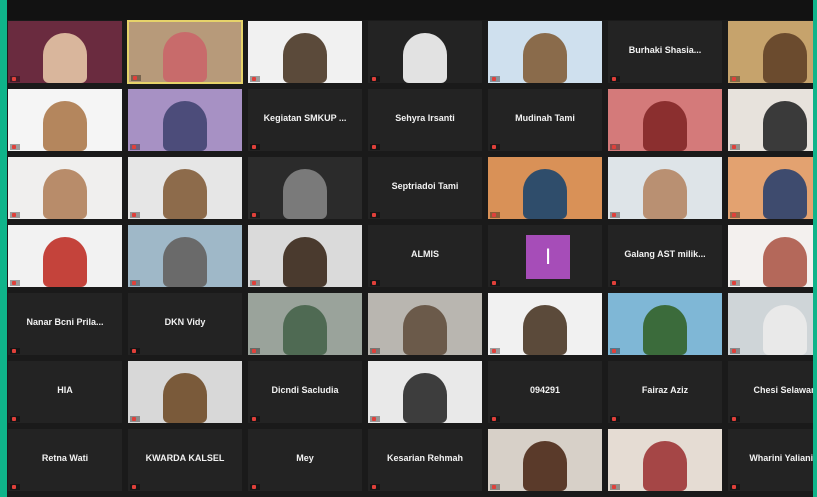 Image resolution: width=817 pixels, height=497 pixels. I want to click on participant-name: KWARDA KALSEL, so click(185, 458).